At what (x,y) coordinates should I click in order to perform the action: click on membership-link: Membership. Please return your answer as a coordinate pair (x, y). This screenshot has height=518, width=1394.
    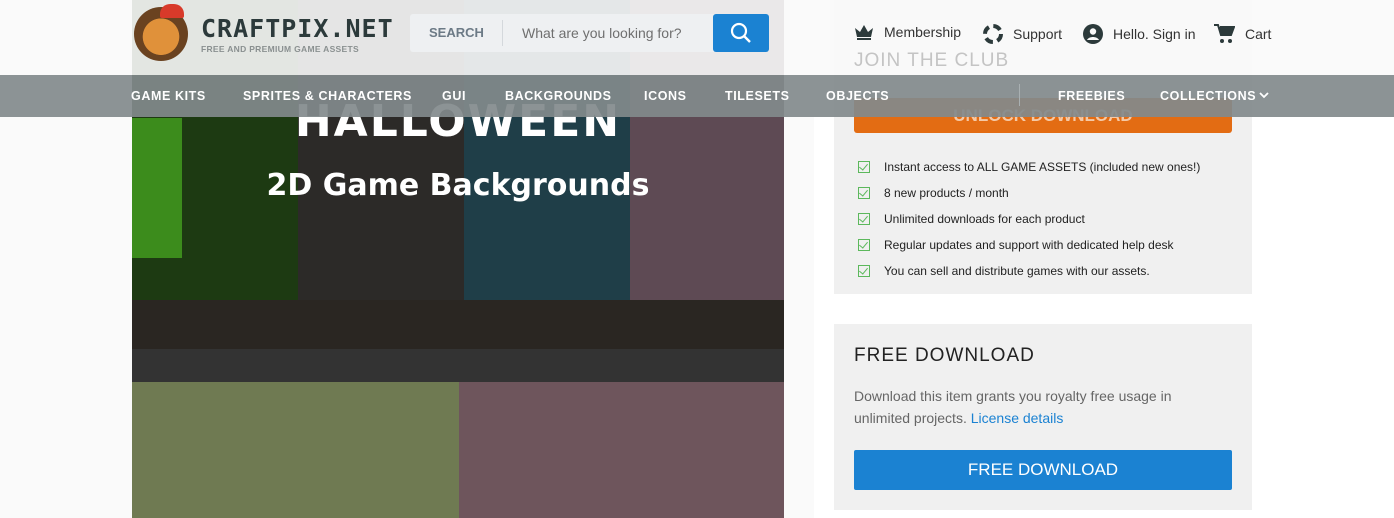
    Looking at the image, I should click on (907, 32).